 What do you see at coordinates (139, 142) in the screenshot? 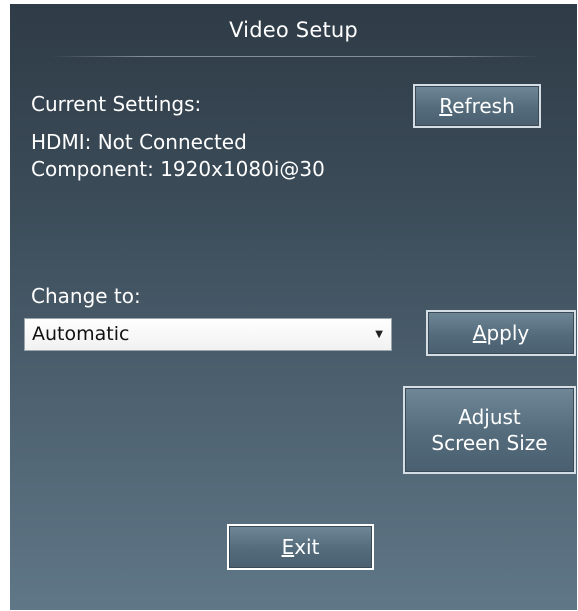
I see `hdmi-status: HDMI: Not Connected` at bounding box center [139, 142].